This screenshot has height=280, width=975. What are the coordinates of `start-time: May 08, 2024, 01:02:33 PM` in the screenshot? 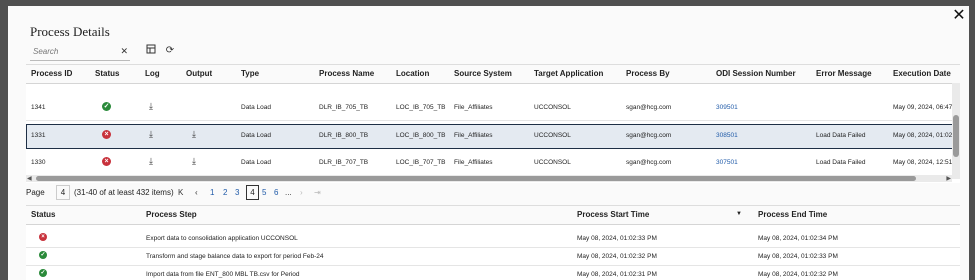 It's located at (617, 238).